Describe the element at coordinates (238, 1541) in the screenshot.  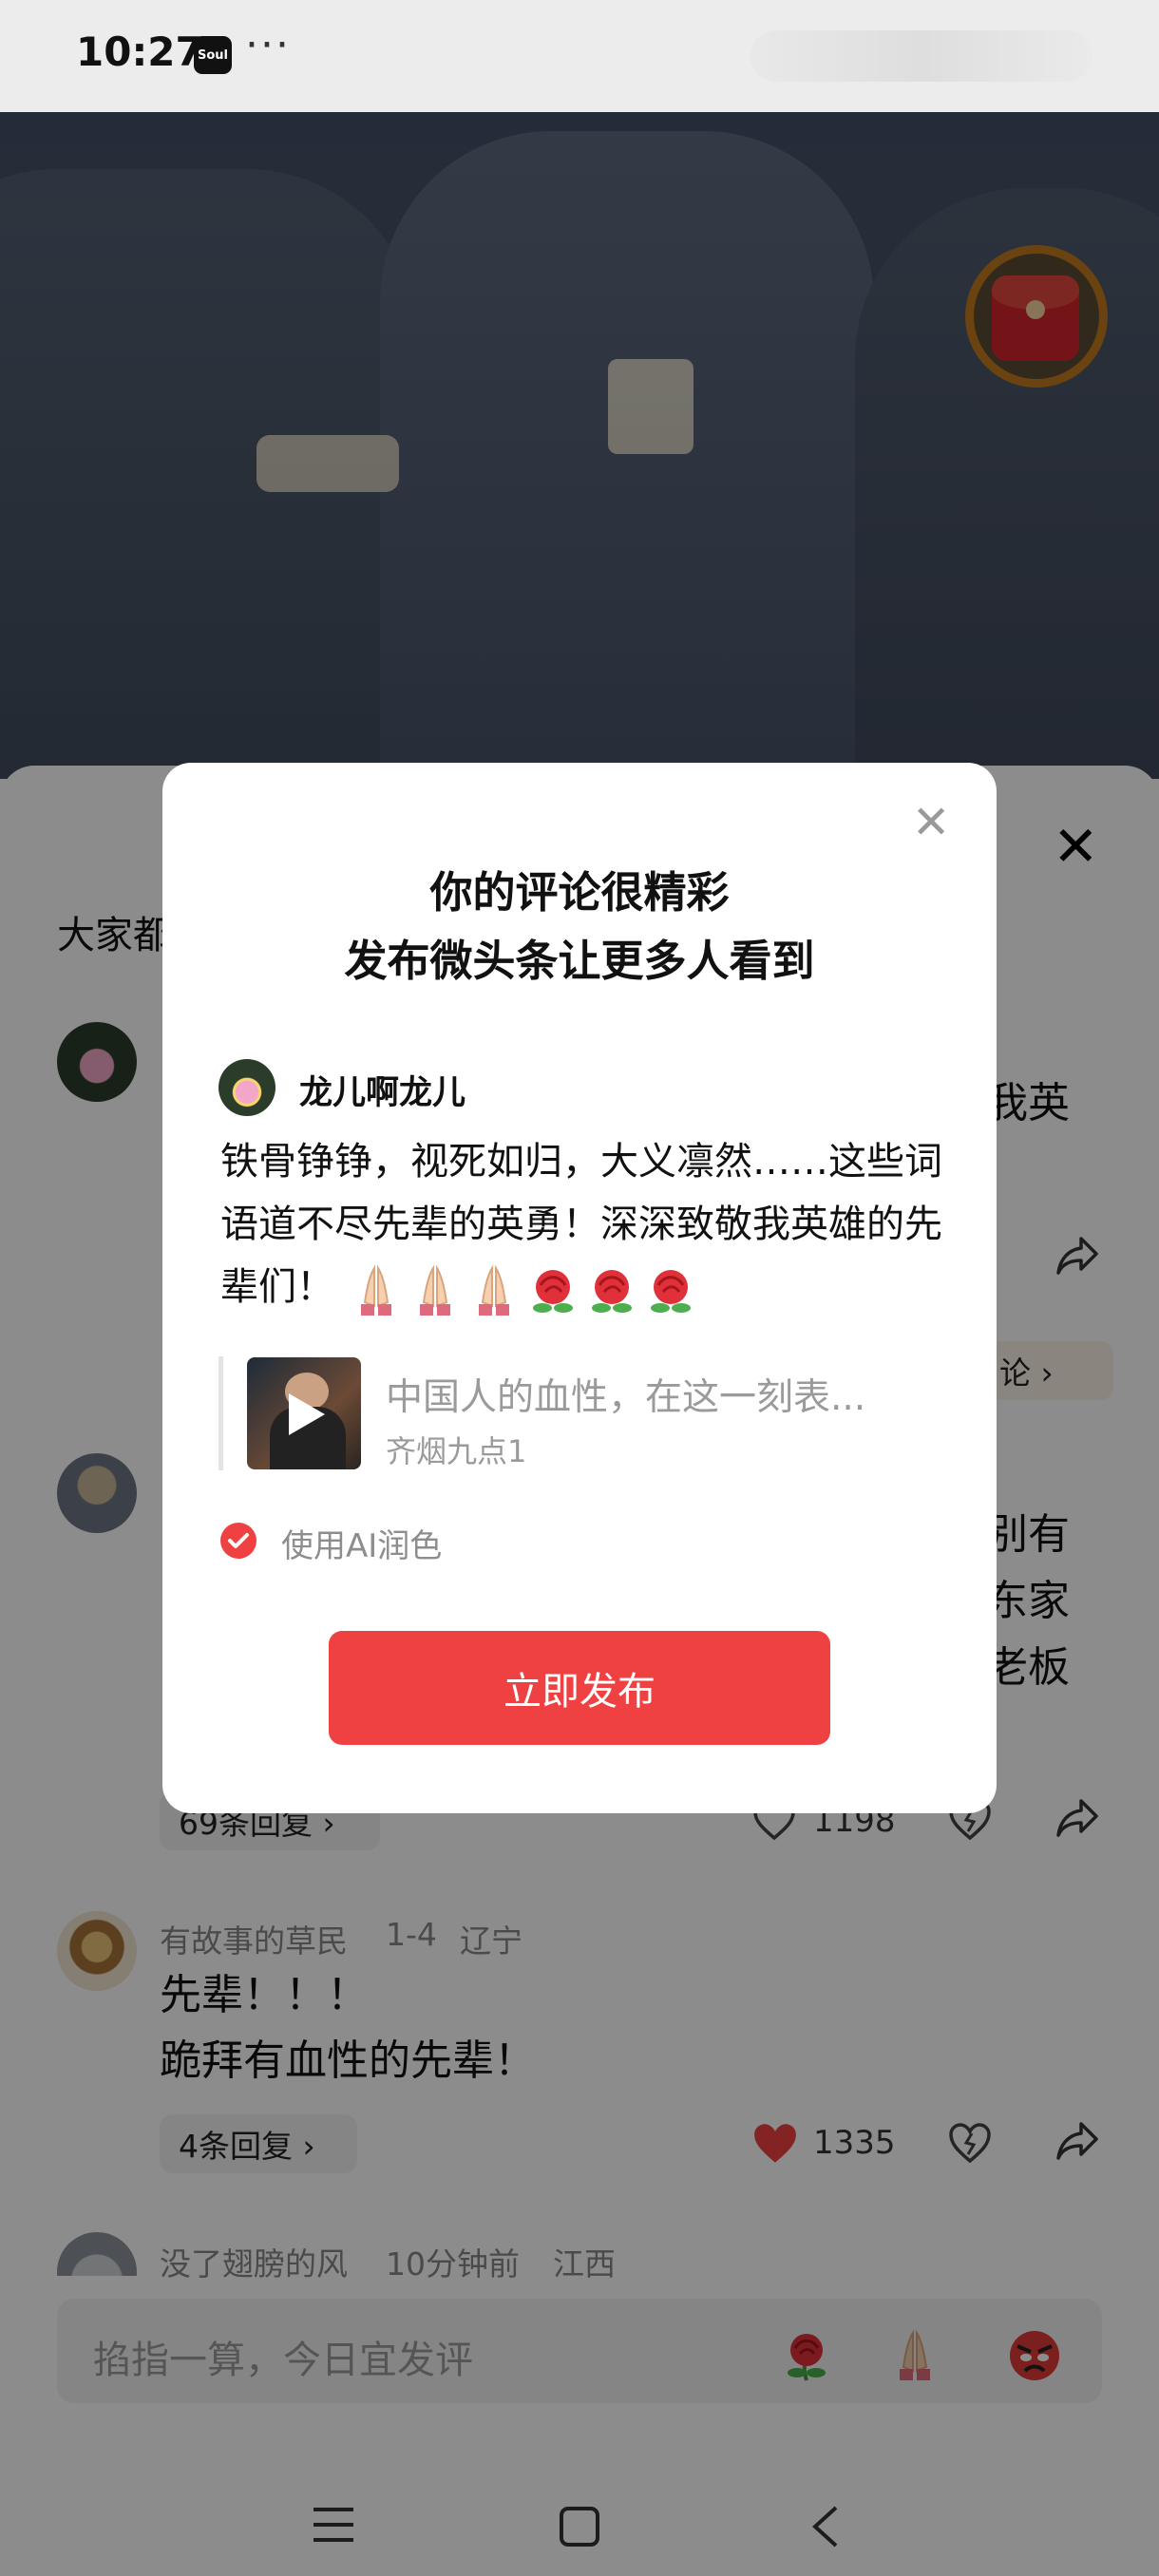
I see `ai-polish-checkbox` at that location.